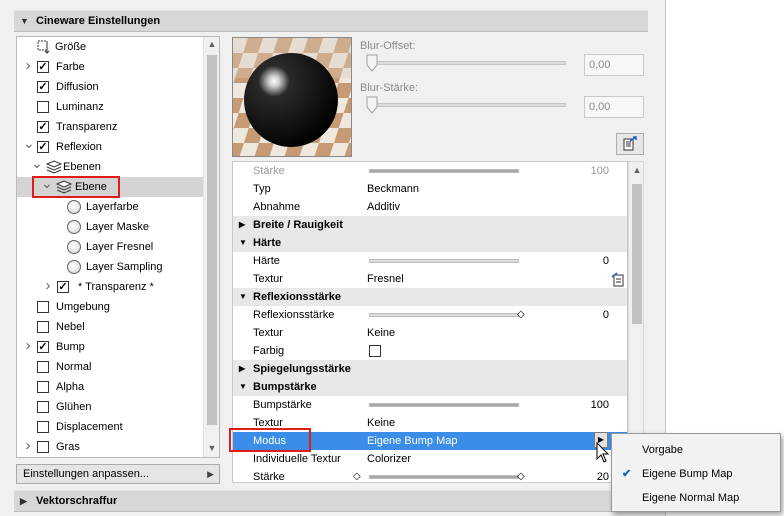 The width and height of the screenshot is (784, 516). I want to click on prop-row-textur: Textur Keine, so click(430, 333).